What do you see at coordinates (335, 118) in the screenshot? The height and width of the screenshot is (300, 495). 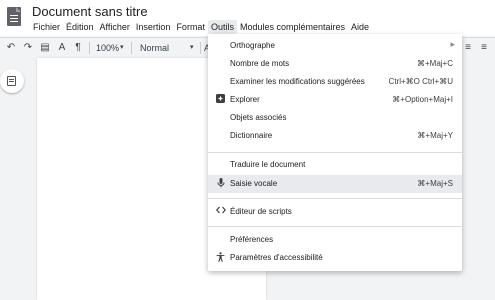 I see `menu-item-linked-objects: Objets associés` at bounding box center [335, 118].